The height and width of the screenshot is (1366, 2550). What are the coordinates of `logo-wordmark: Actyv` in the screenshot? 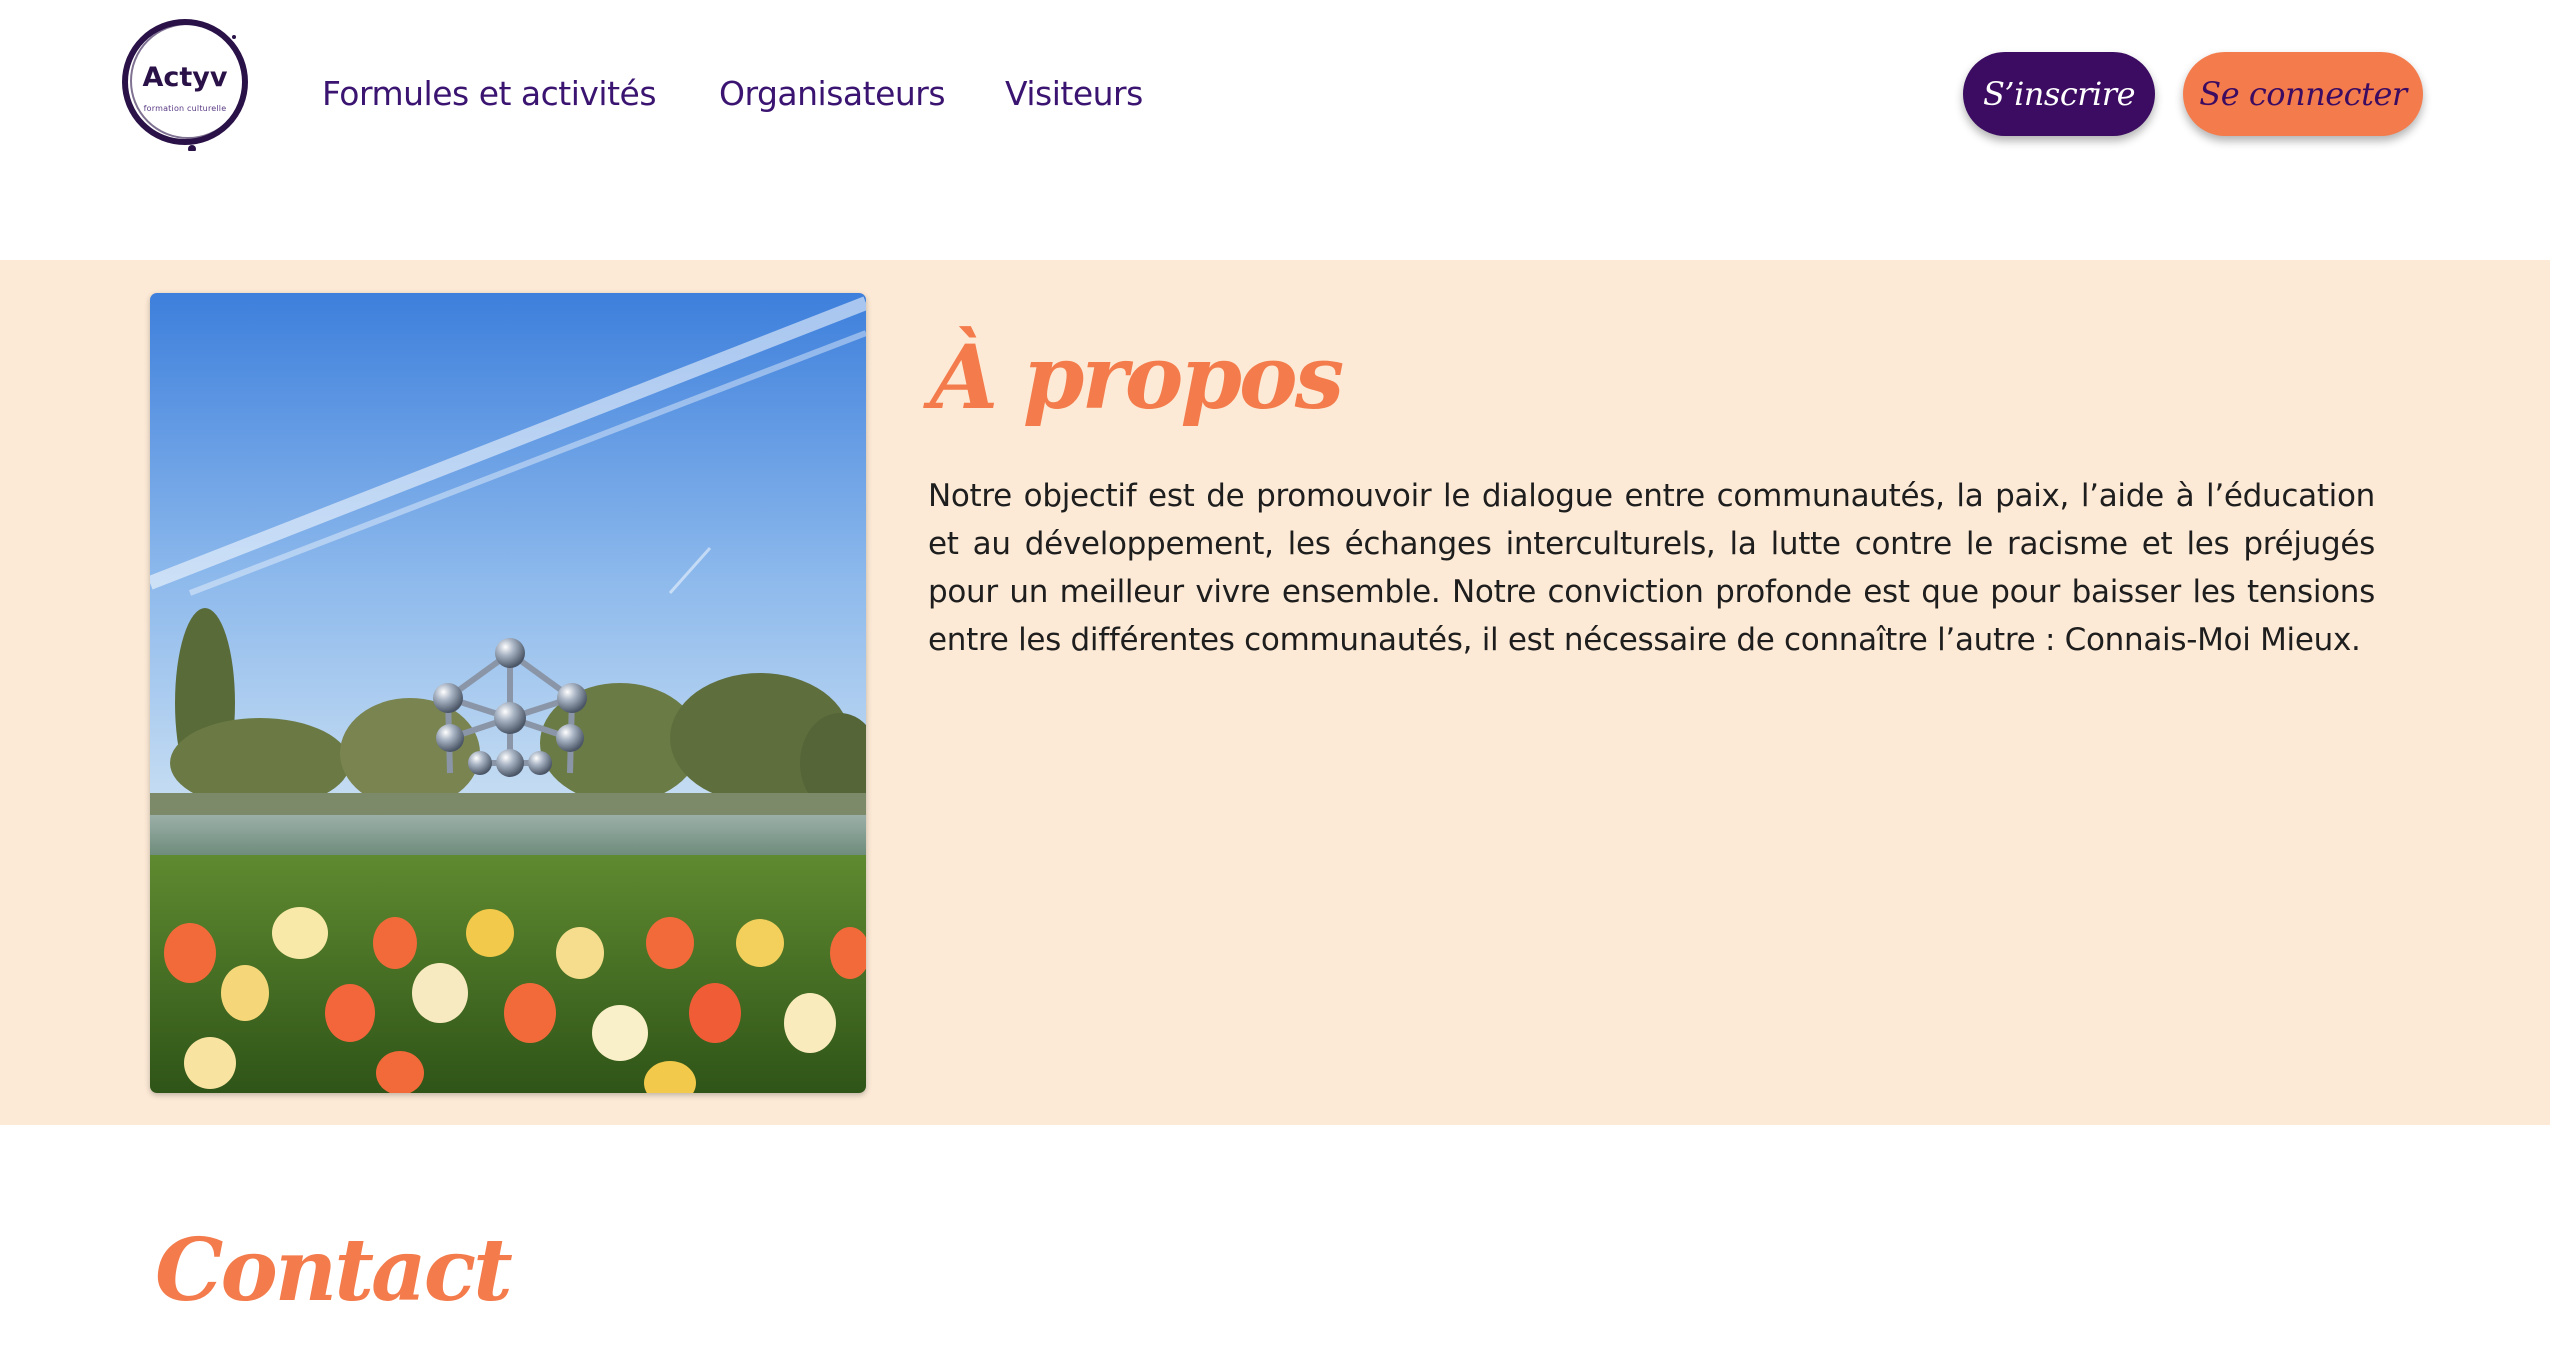 It's located at (185, 77).